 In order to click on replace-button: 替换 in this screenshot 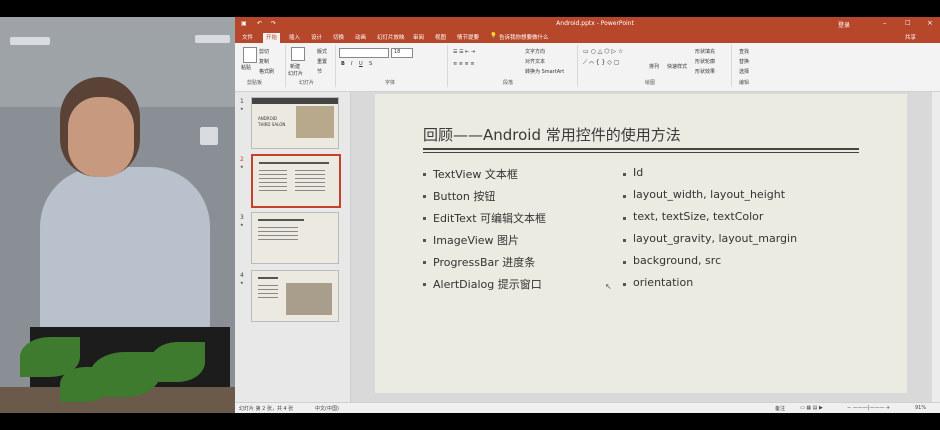, I will do `click(744, 61)`.